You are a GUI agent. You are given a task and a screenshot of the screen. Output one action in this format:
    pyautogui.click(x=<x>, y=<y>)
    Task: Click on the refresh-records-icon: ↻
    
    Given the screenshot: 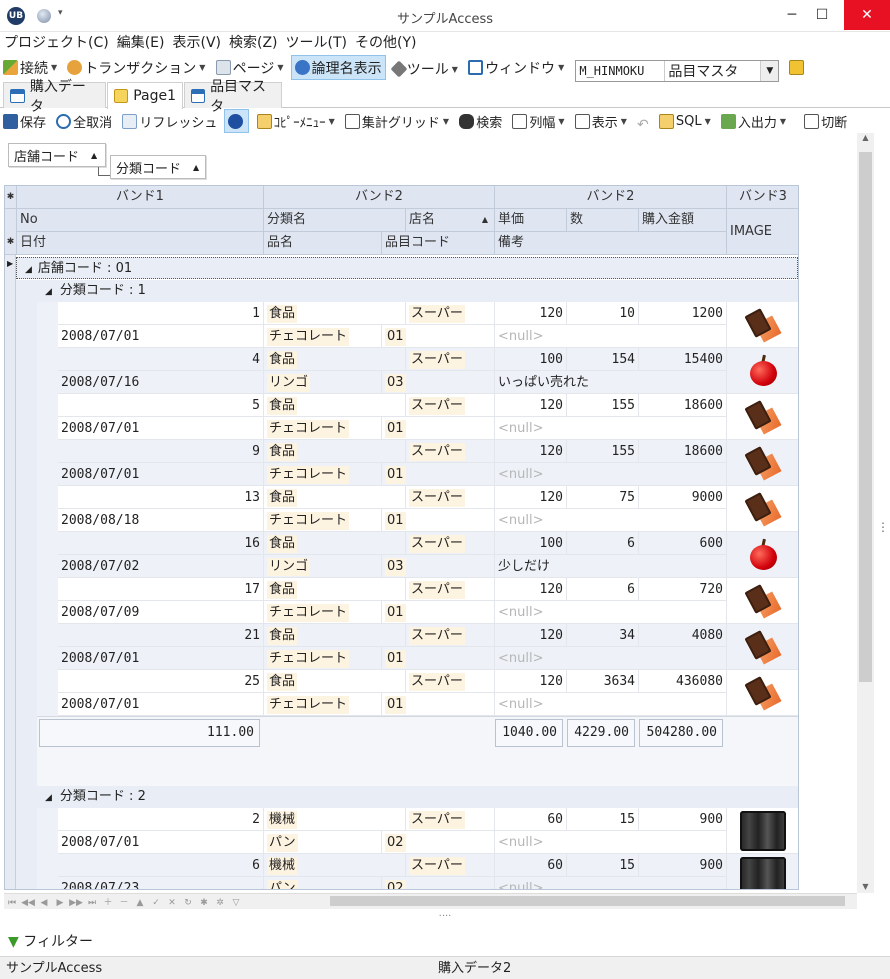 What is the action you would take?
    pyautogui.click(x=188, y=903)
    